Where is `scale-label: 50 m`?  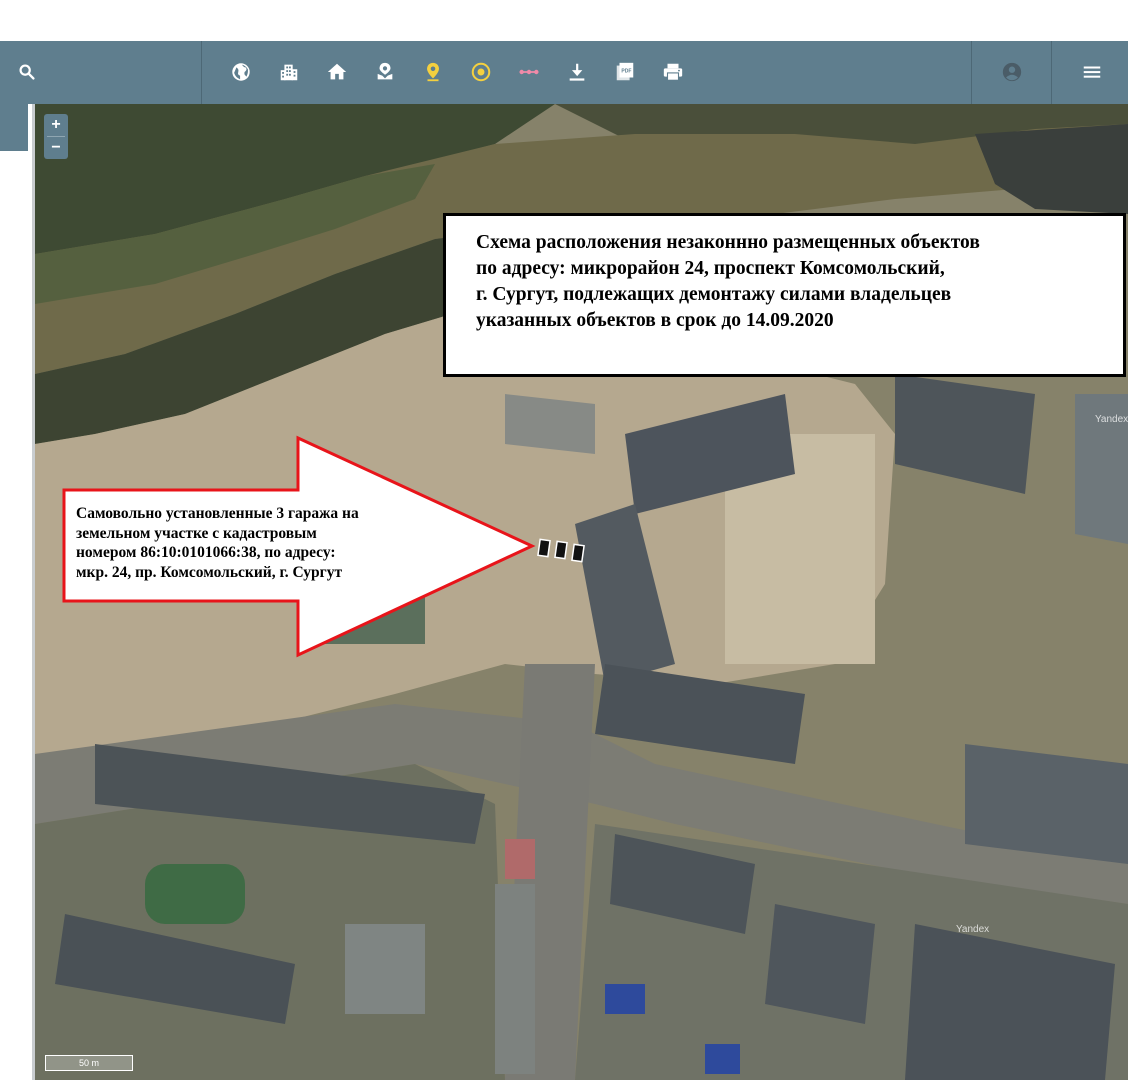
scale-label: 50 m is located at coordinates (89, 1063).